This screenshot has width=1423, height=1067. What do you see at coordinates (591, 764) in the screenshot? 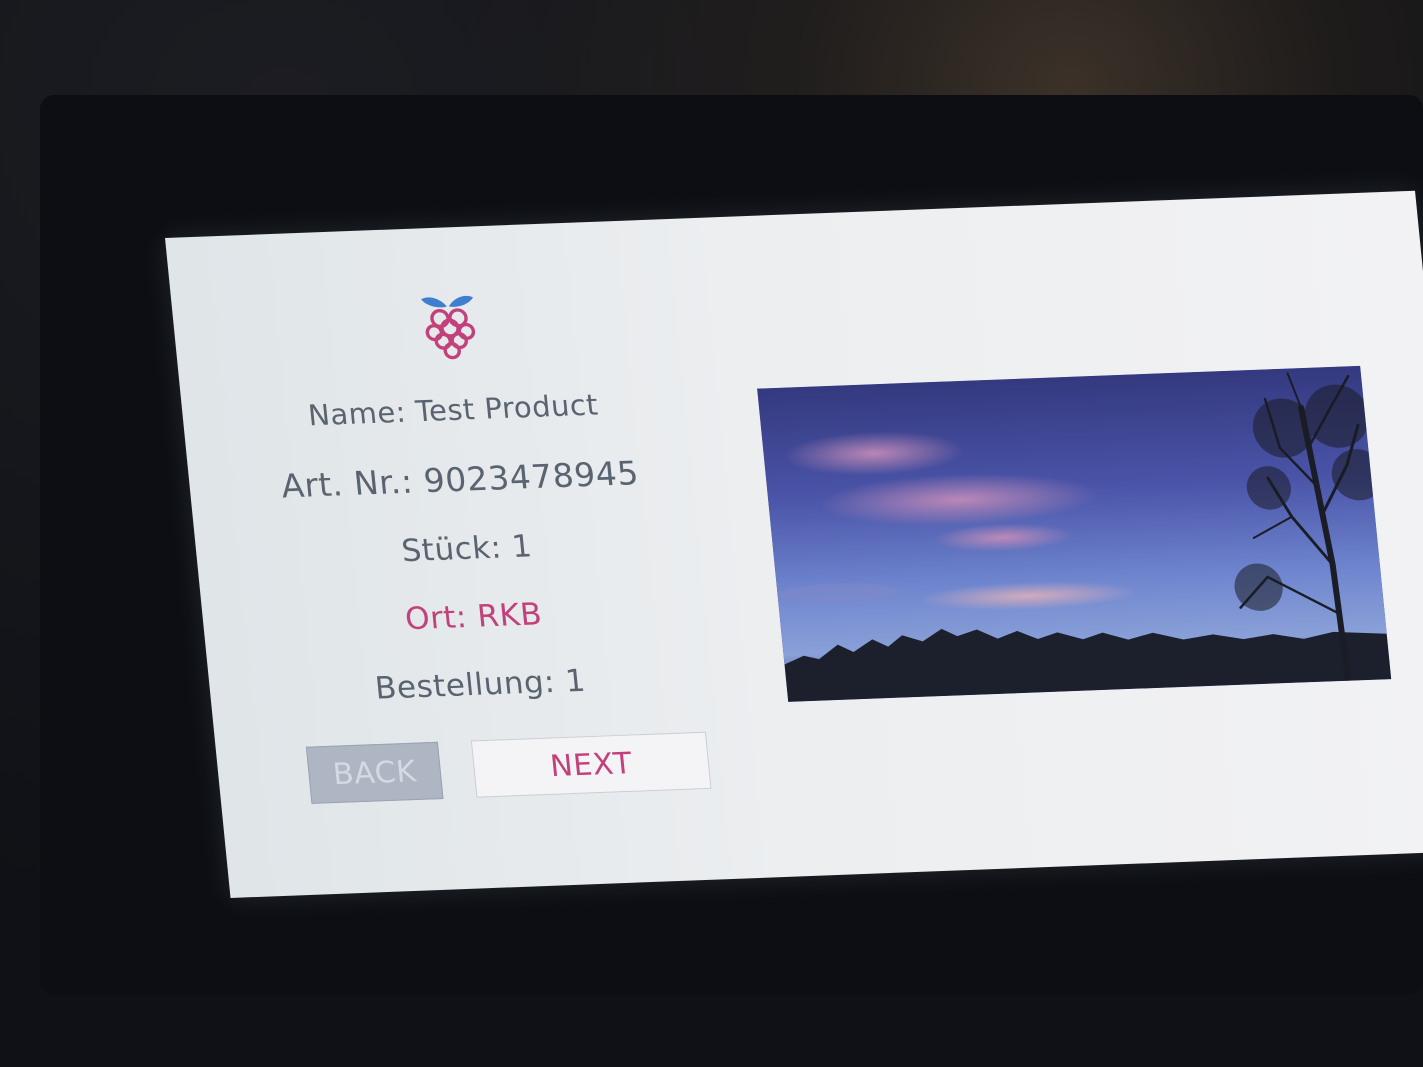
I see `next-button: NEXT` at bounding box center [591, 764].